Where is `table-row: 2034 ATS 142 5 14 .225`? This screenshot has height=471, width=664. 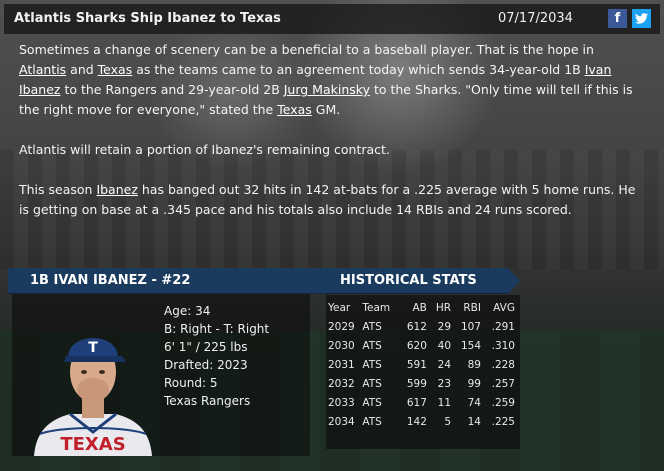
table-row: 2034 ATS 142 5 14 .225 is located at coordinates (423, 421).